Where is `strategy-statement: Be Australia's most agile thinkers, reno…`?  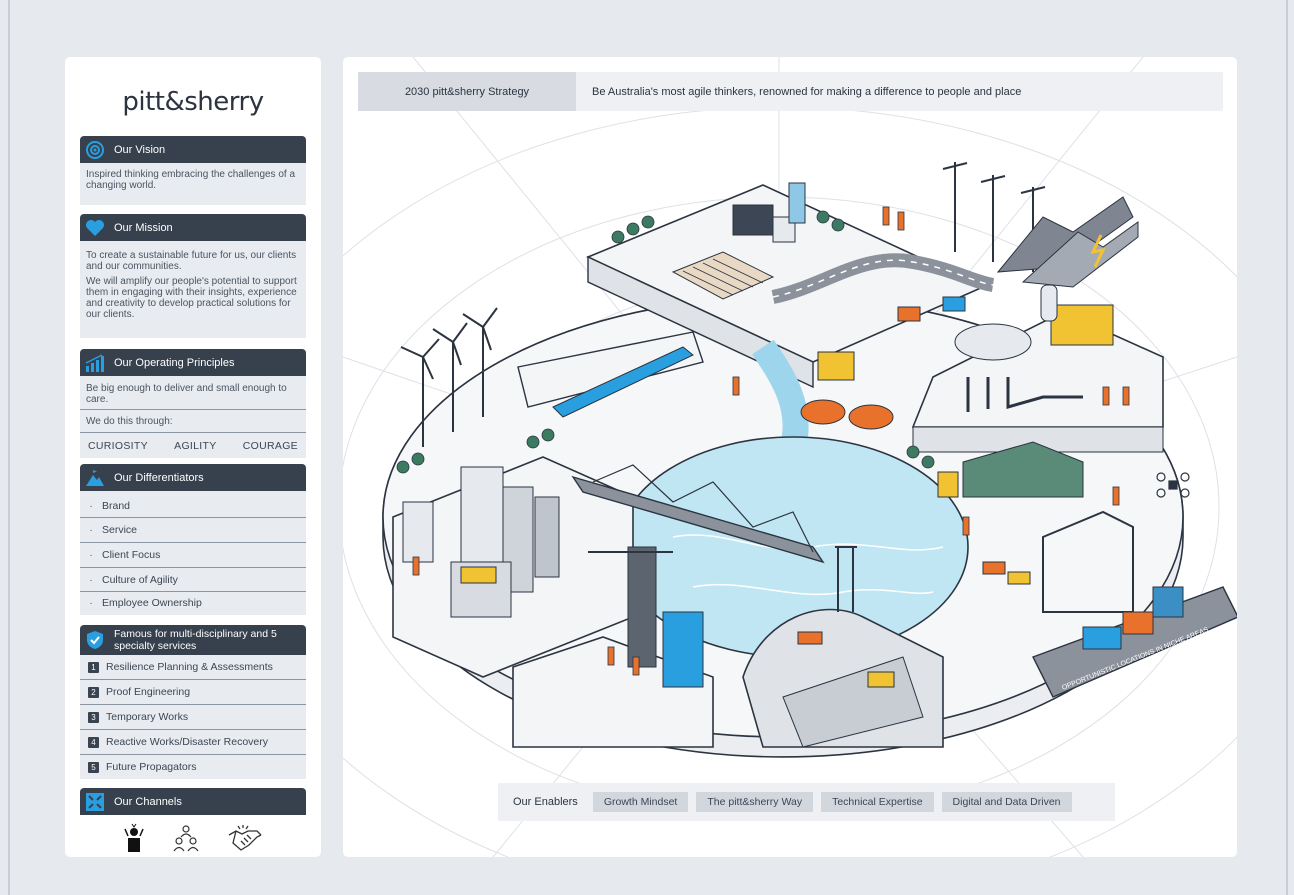 strategy-statement: Be Australia's most agile thinkers, reno… is located at coordinates (807, 91).